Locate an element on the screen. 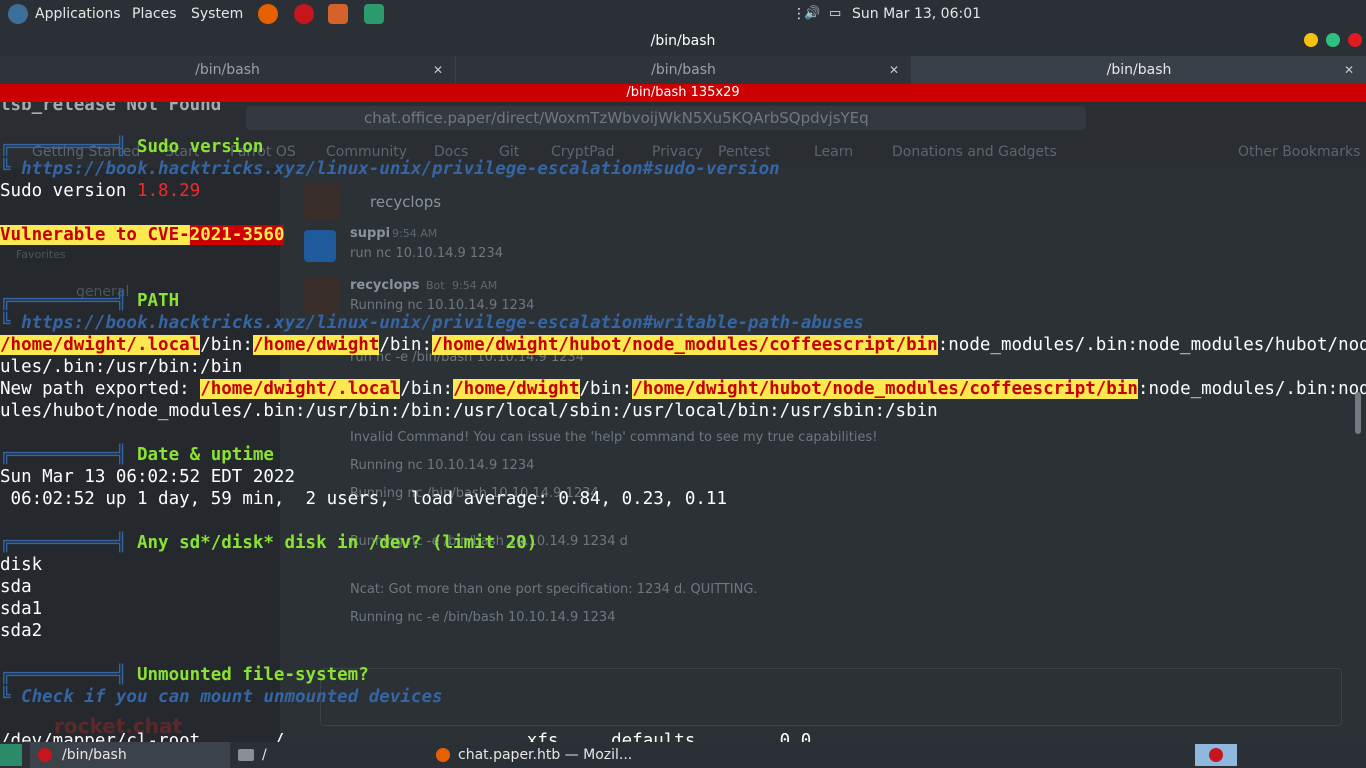  terminal-scrollbar is located at coordinates (1358, 413).